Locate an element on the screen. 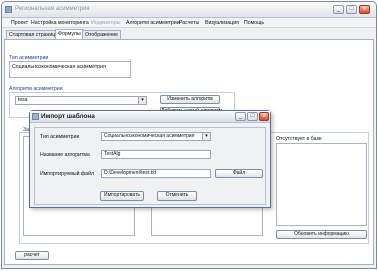 The width and height of the screenshot is (379, 271). asymmetry-type-box: Социальноэкономическая асимметрия is located at coordinates (70, 69).